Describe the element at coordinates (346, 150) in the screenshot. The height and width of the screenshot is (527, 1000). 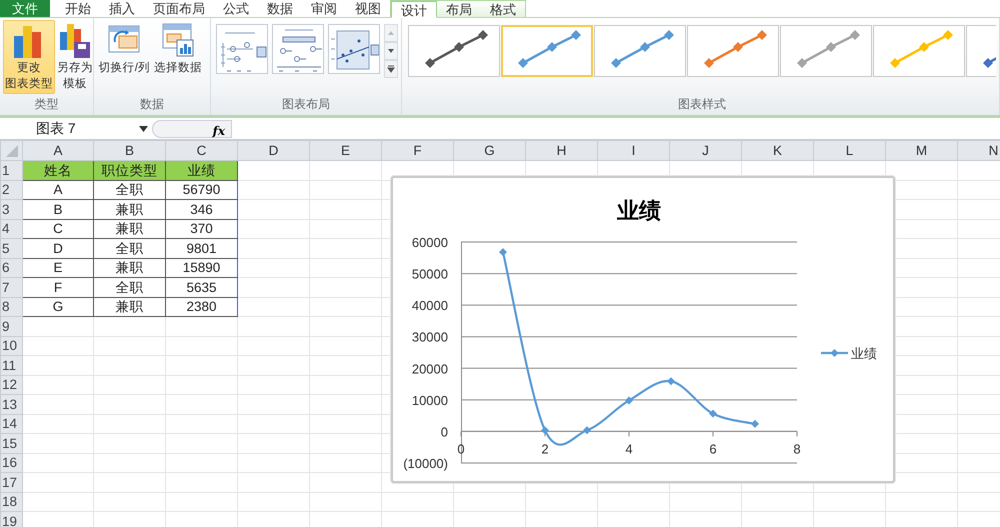
I see `column-header: E` at that location.